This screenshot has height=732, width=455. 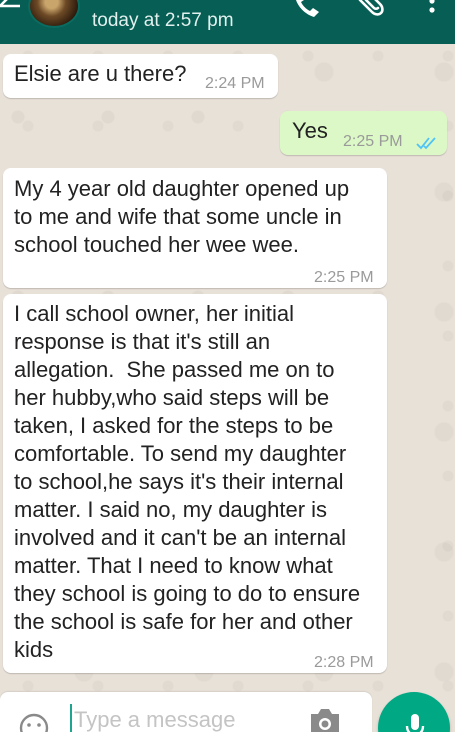 What do you see at coordinates (71, 718) in the screenshot?
I see `text-cursor` at bounding box center [71, 718].